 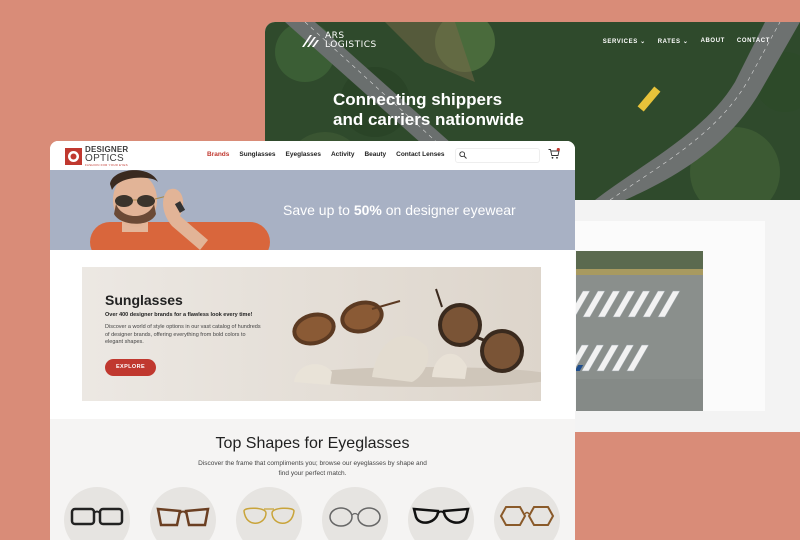 I want to click on ars-headline-line1: Connecting shippers, so click(x=418, y=99).